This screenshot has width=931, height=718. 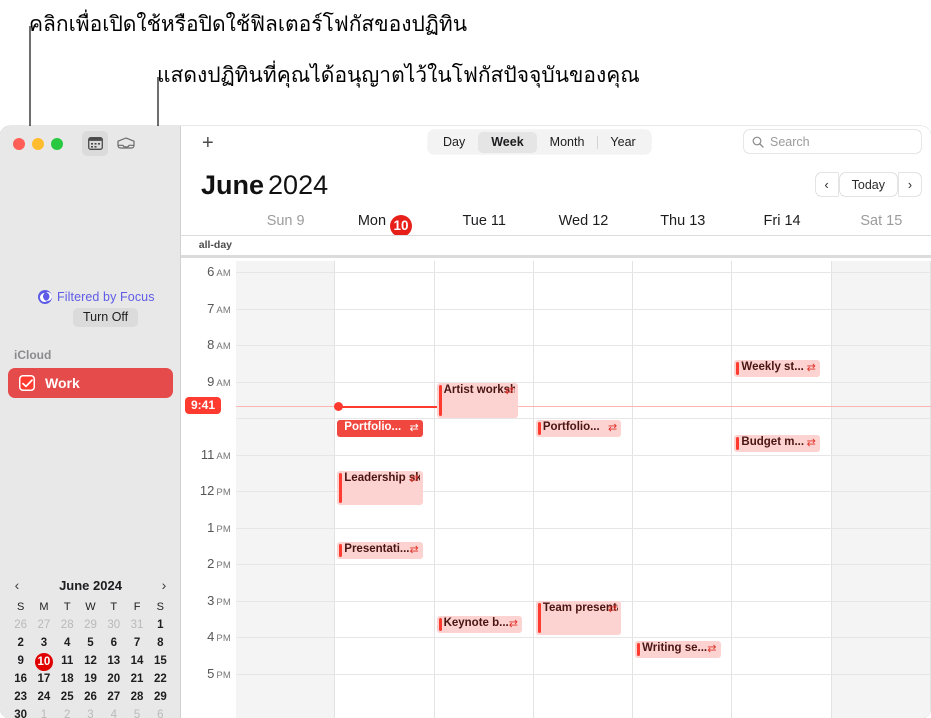 What do you see at coordinates (136, 643) in the screenshot?
I see `mini-calendar-day: 7` at bounding box center [136, 643].